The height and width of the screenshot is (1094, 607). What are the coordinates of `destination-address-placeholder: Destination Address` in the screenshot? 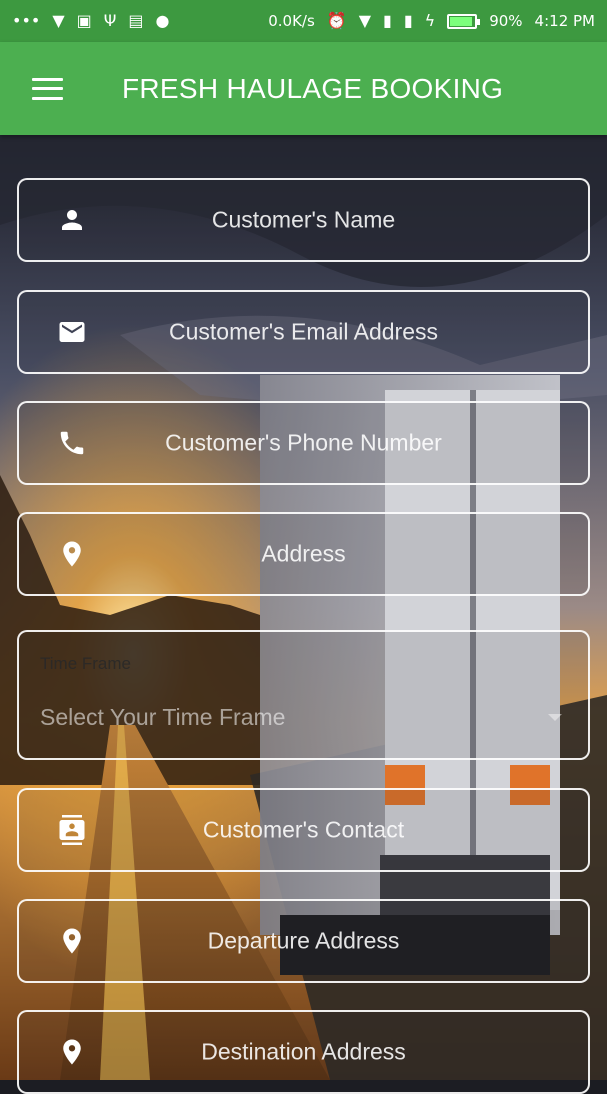 It's located at (303, 1051).